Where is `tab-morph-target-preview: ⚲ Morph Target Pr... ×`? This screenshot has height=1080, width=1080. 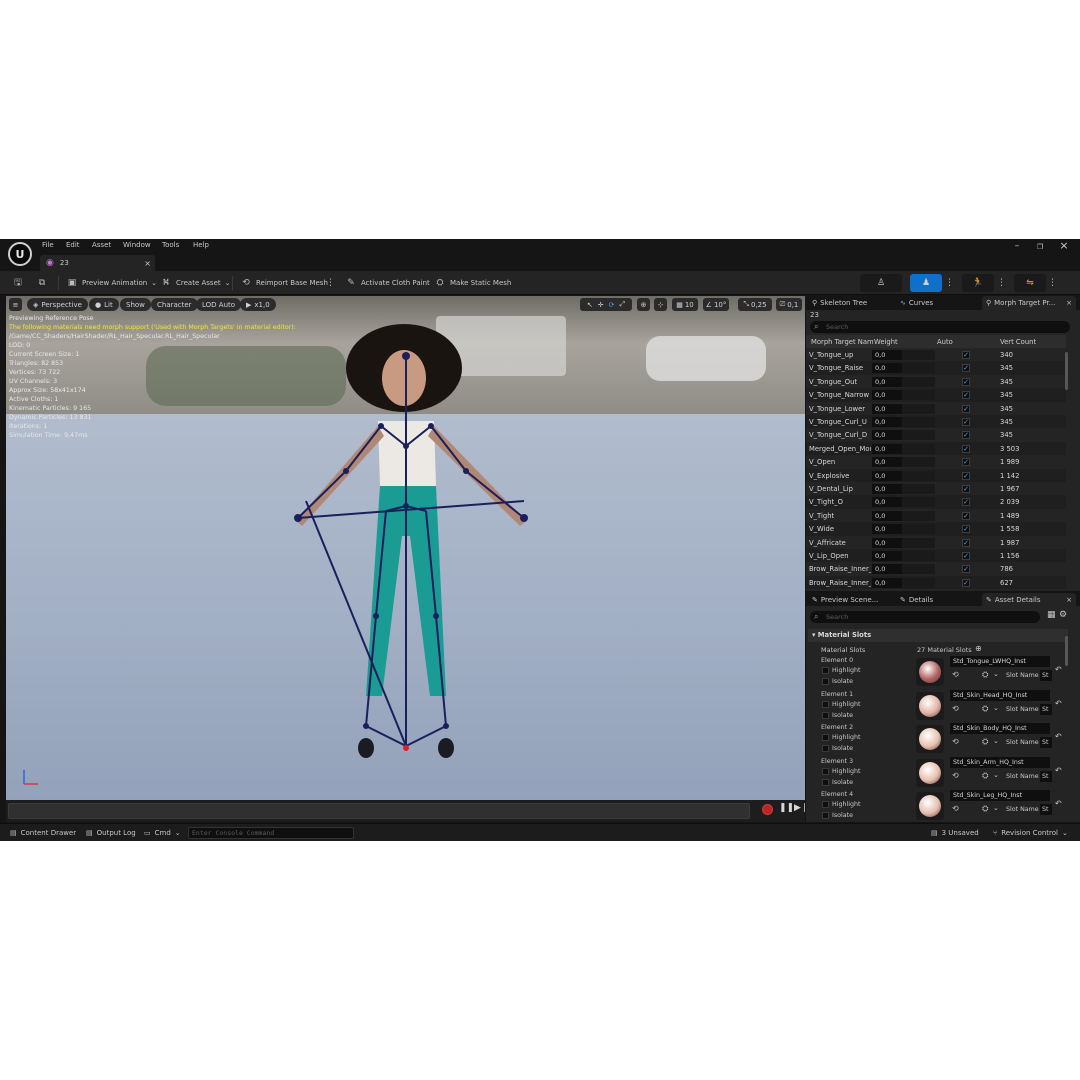
tab-morph-target-preview: ⚲ Morph Target Pr... × is located at coordinates (1029, 303).